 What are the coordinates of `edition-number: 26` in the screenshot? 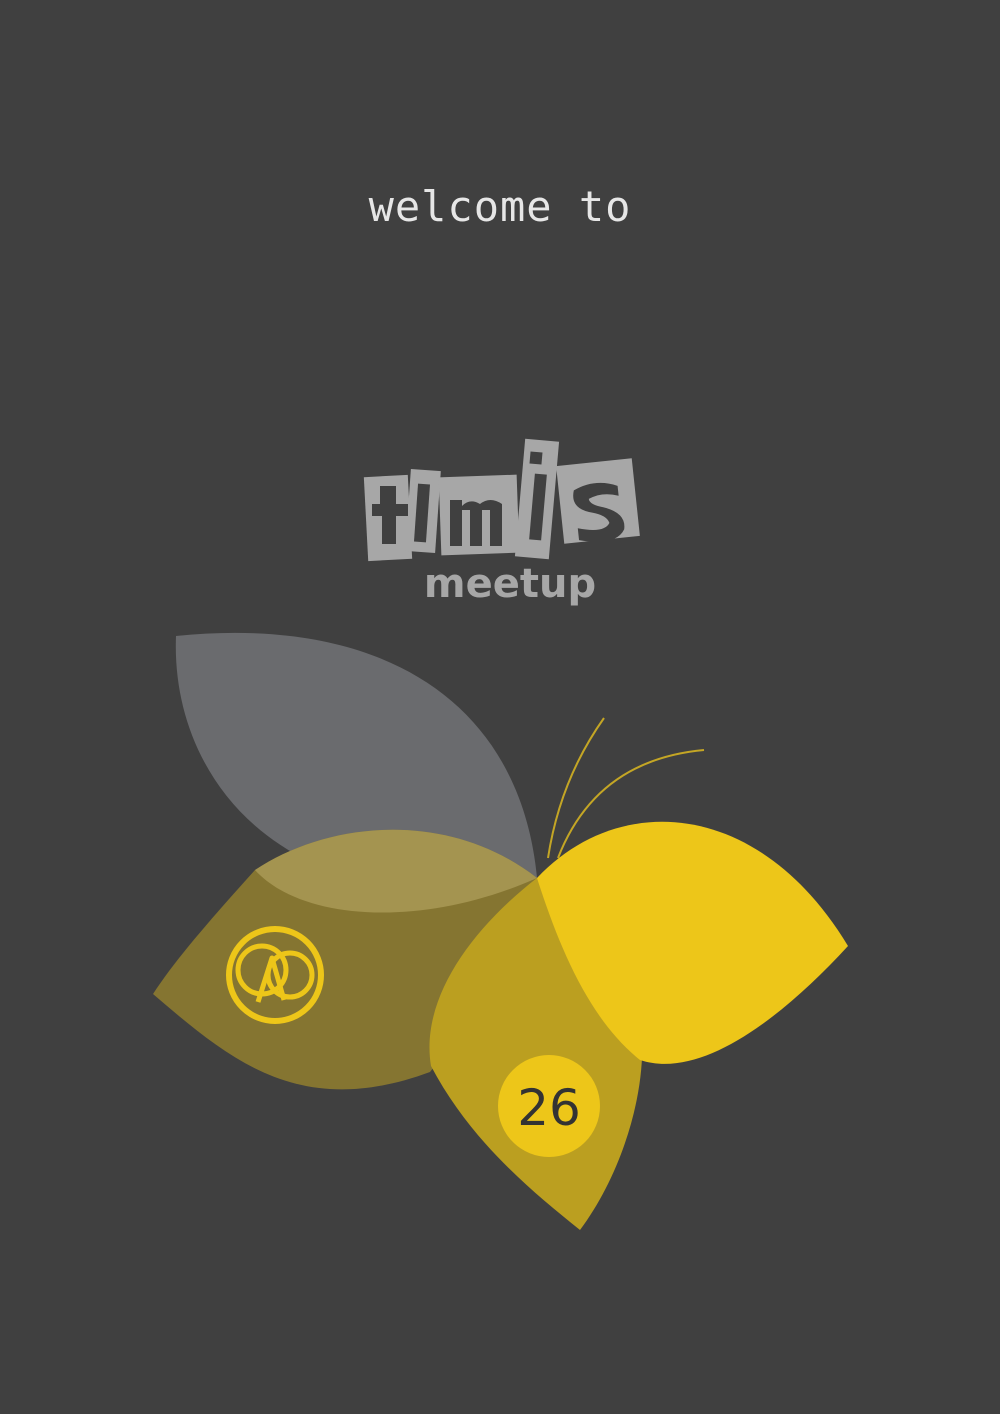 It's located at (549, 1108).